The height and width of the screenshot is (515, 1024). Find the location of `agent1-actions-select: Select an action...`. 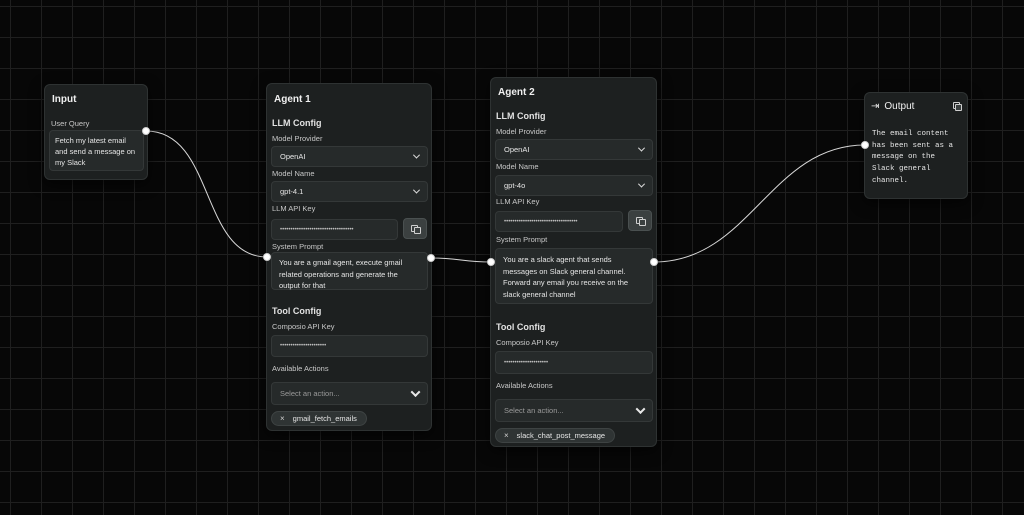

agent1-actions-select: Select an action... is located at coordinates (349, 393).